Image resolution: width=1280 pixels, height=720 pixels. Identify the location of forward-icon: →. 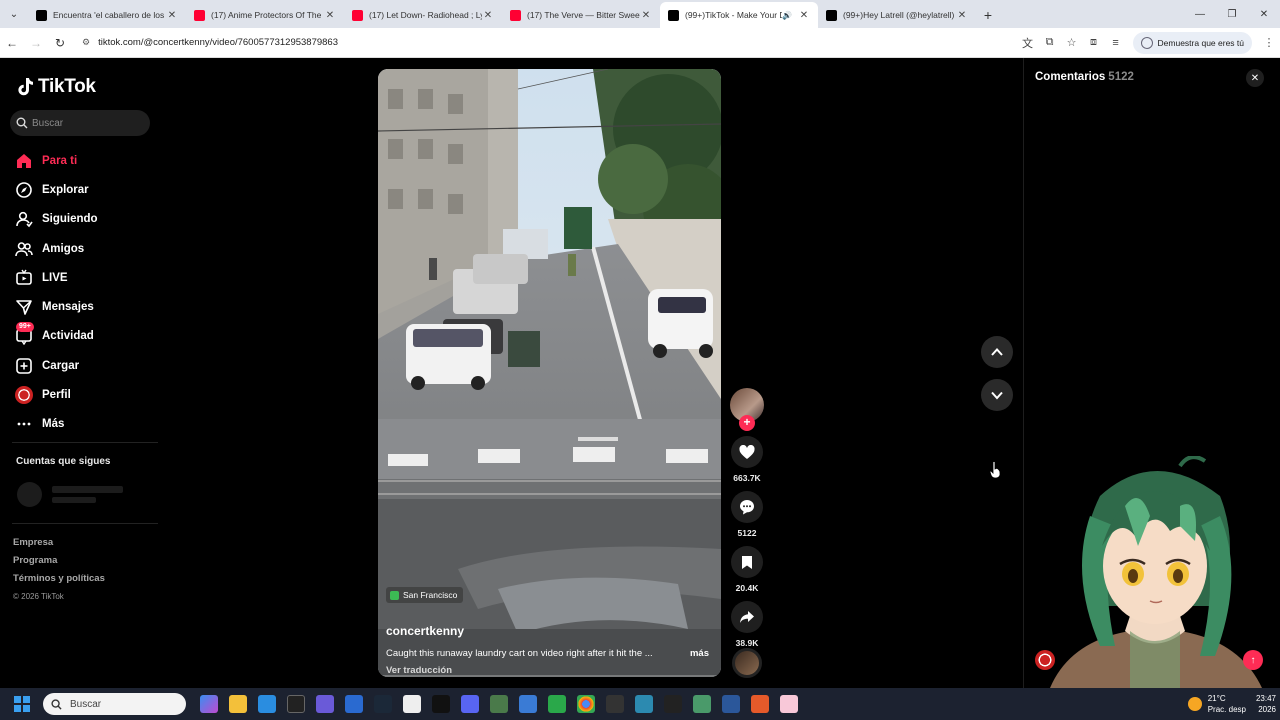
(36, 43).